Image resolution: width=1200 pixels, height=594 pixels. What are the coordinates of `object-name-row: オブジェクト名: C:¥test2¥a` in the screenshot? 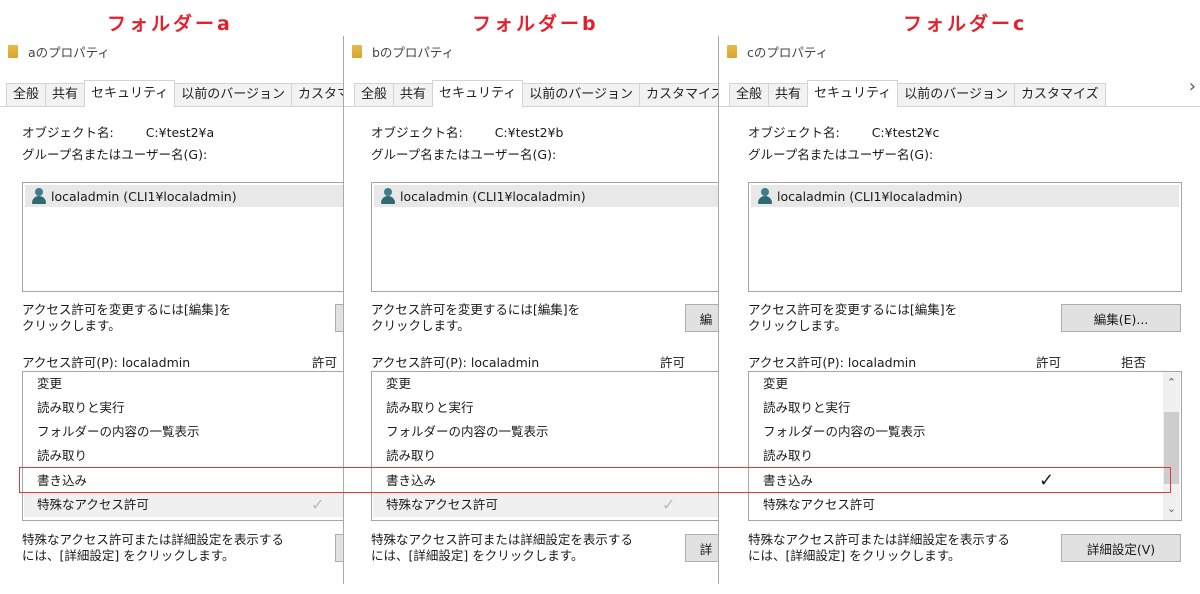 It's located at (118, 131).